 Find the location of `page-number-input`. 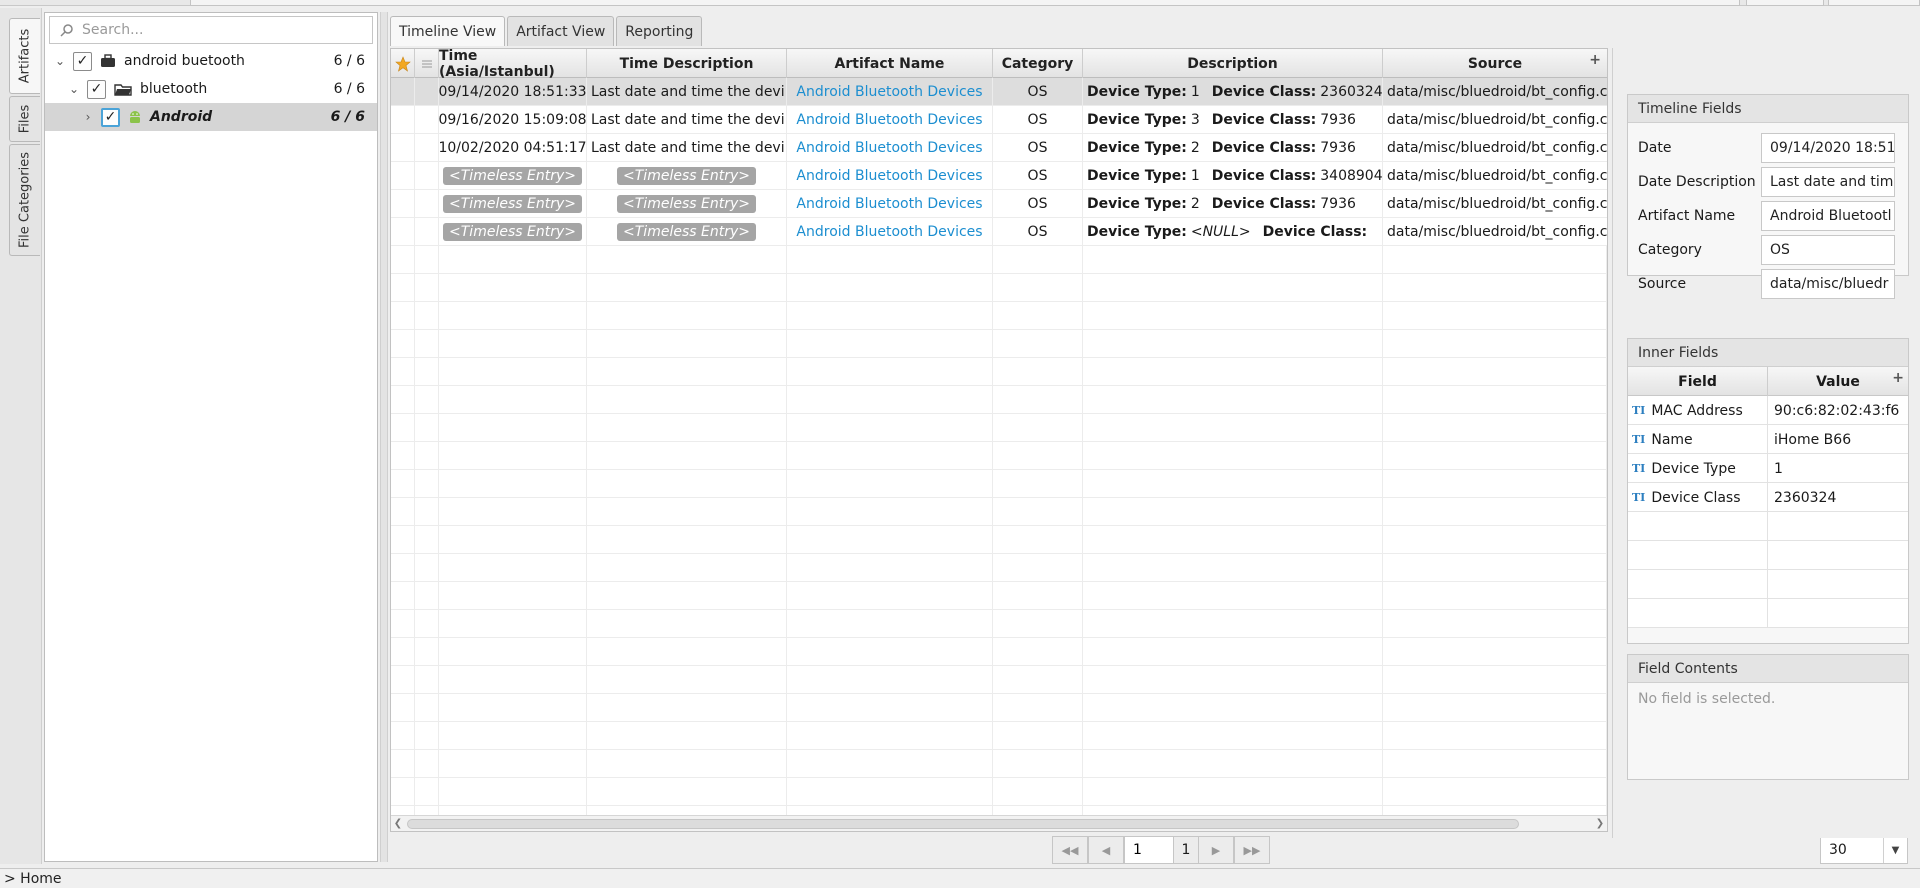

page-number-input is located at coordinates (1149, 850).